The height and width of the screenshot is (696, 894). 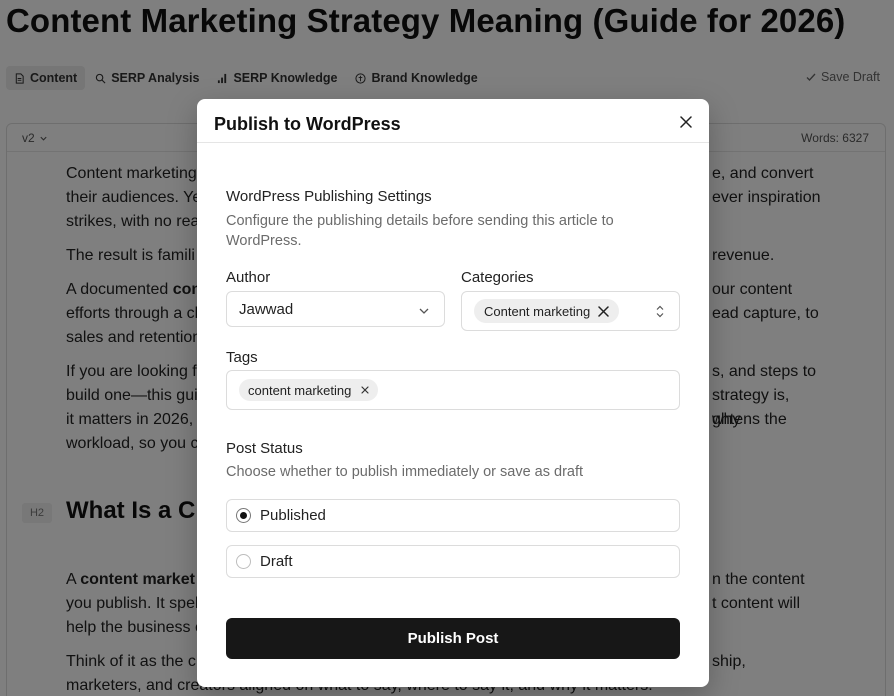 I want to click on dialog-title: Publish to WordPress, so click(x=307, y=124).